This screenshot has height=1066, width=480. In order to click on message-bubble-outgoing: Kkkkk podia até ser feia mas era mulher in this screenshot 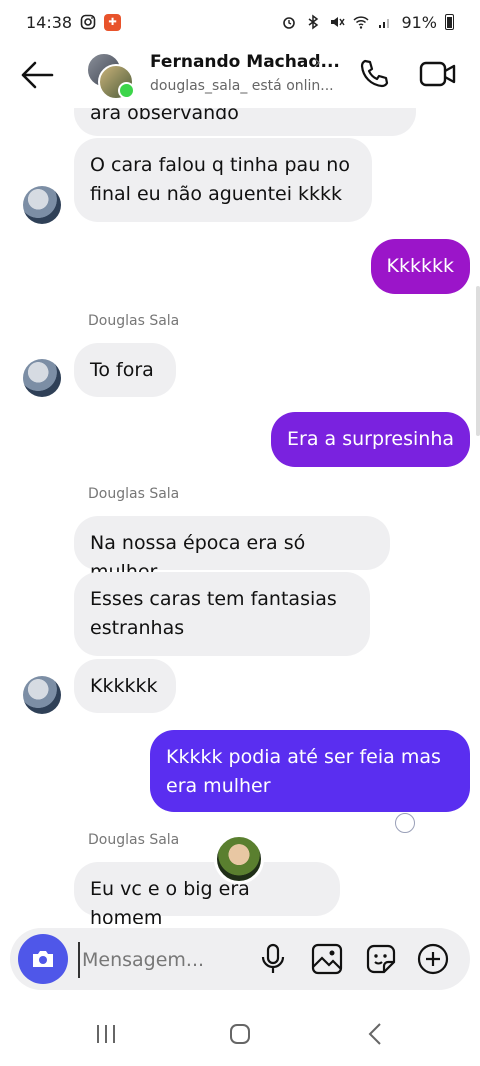, I will do `click(310, 771)`.